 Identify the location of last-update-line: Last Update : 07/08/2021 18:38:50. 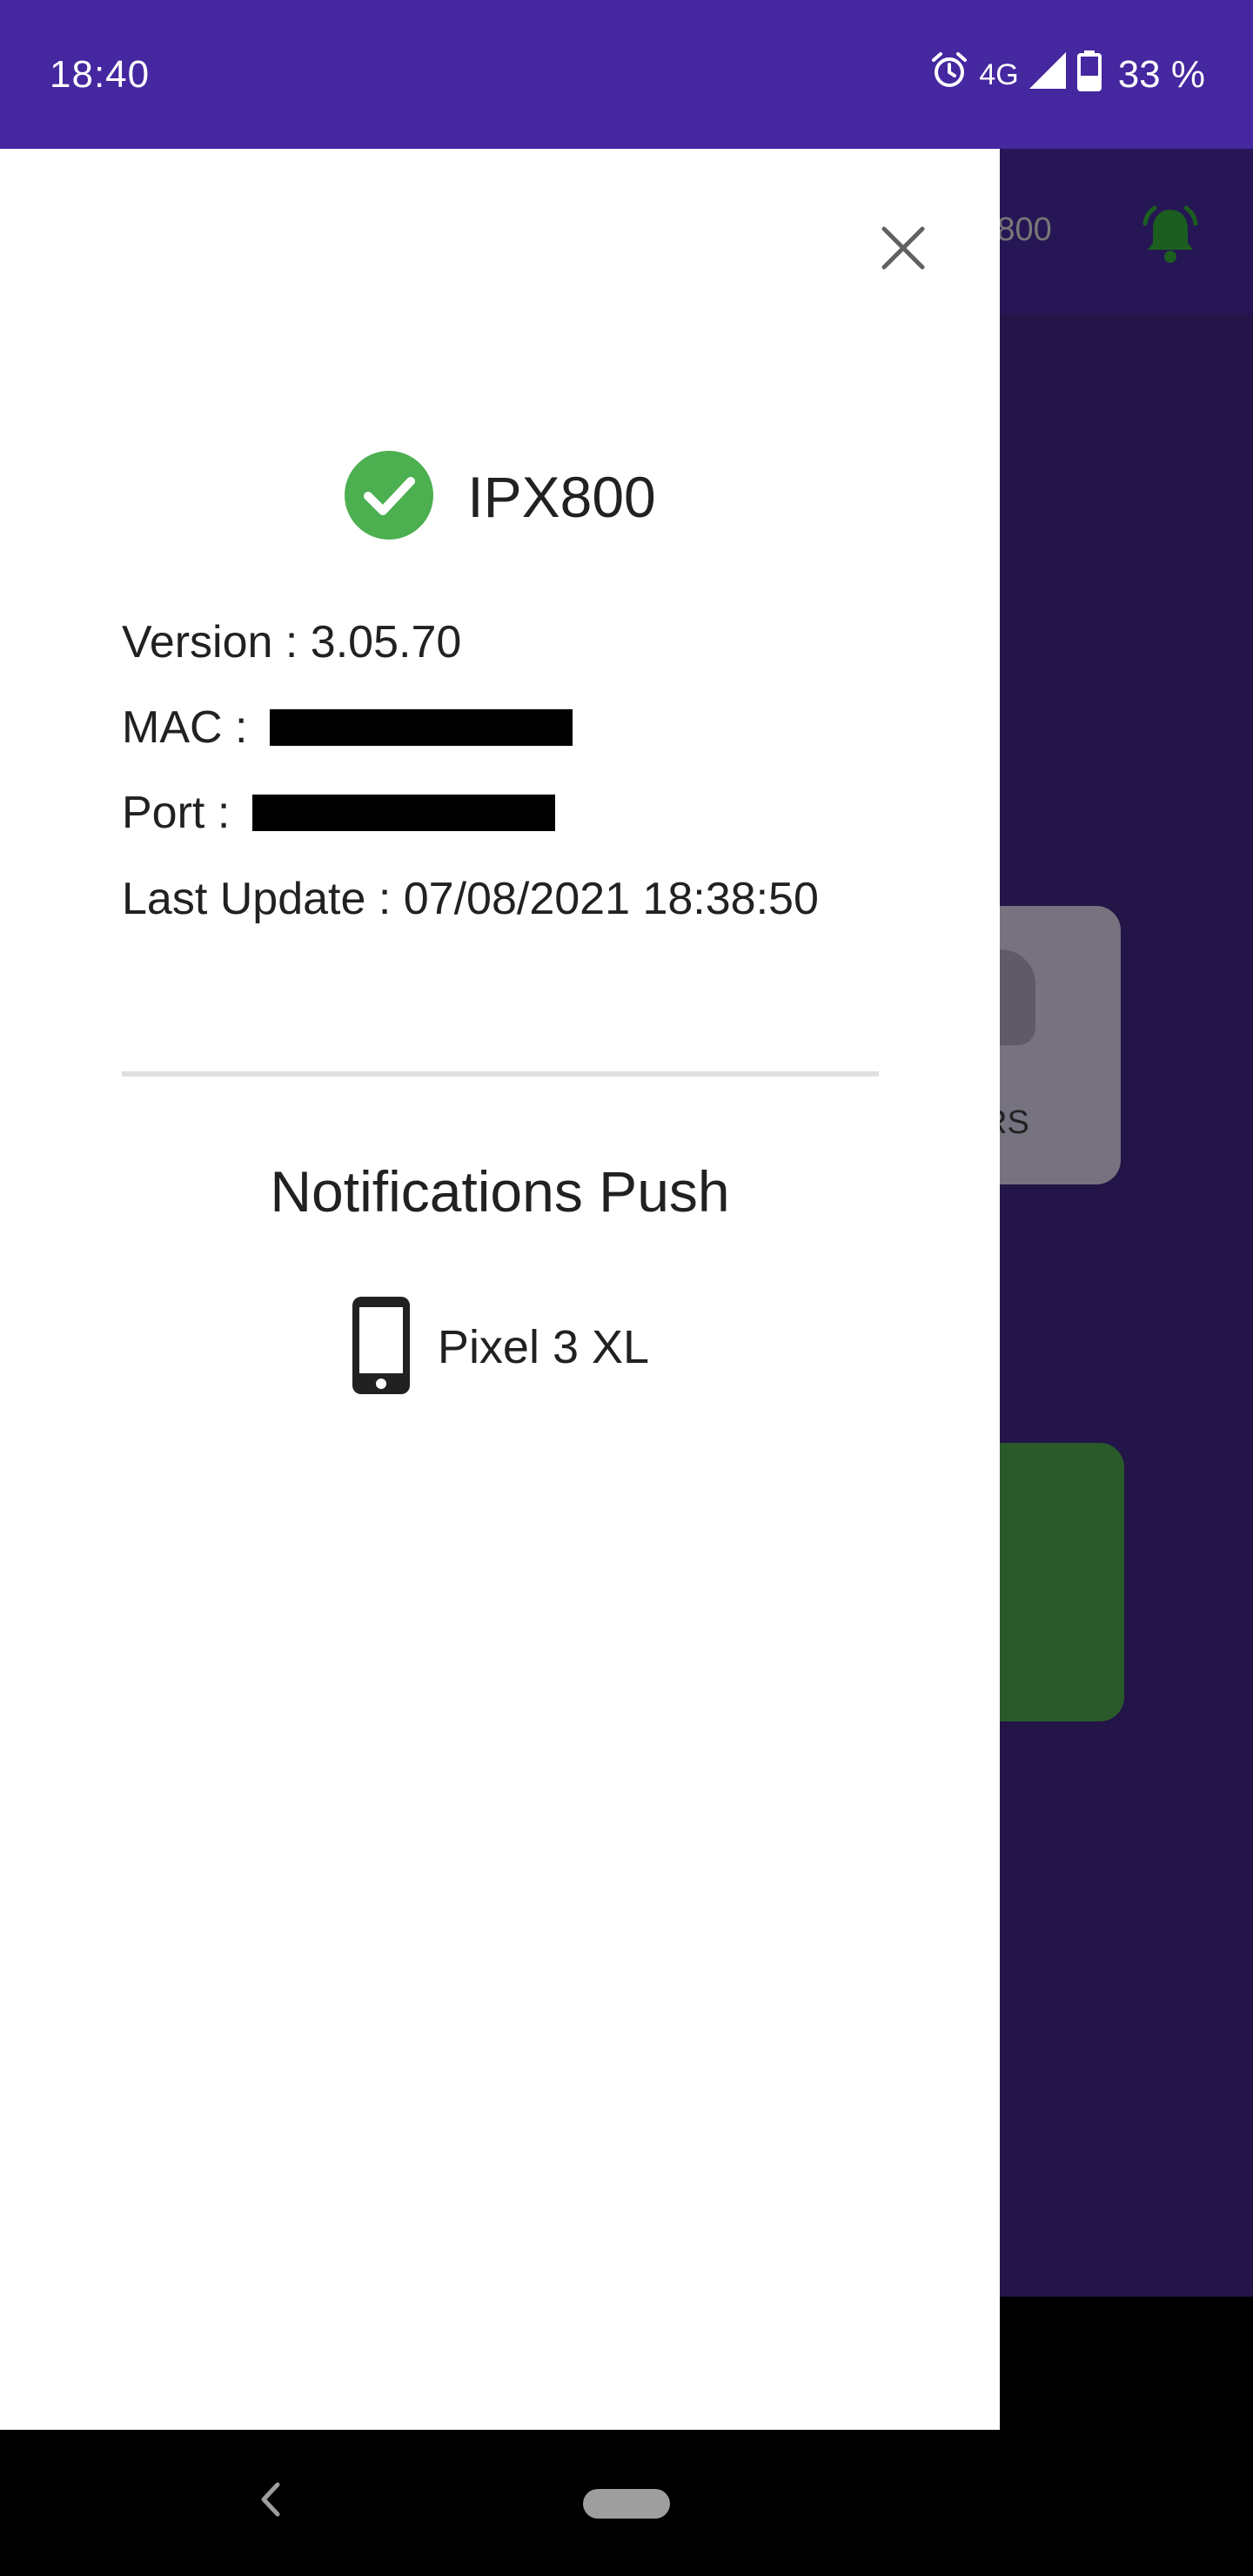
(470, 899).